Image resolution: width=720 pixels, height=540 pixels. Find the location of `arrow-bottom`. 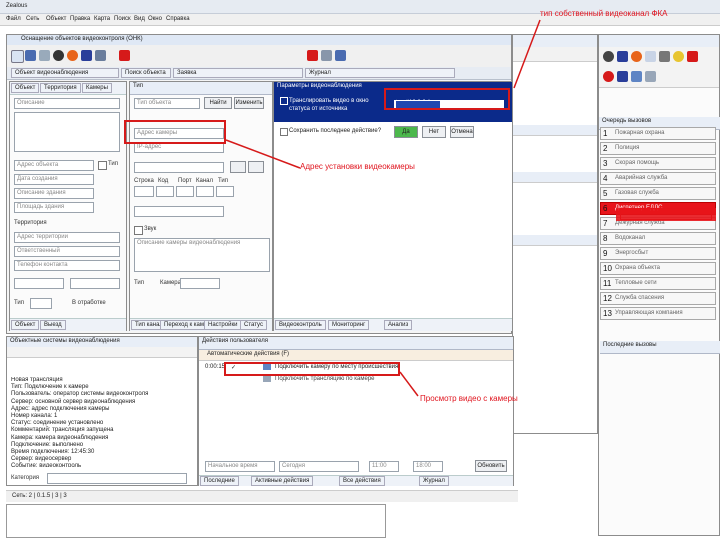

arrow-bottom is located at coordinates (409, 384).